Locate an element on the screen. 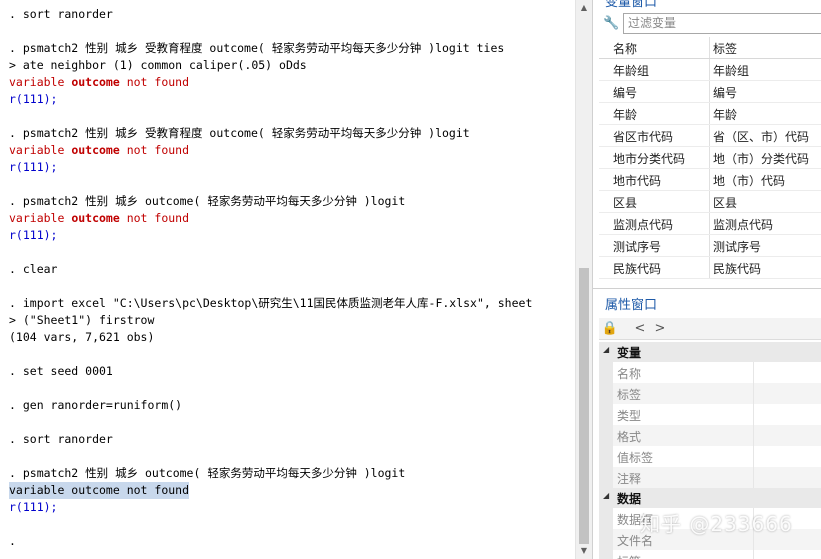 This screenshot has width=821, height=559. property-label: 格式 is located at coordinates (629, 437).